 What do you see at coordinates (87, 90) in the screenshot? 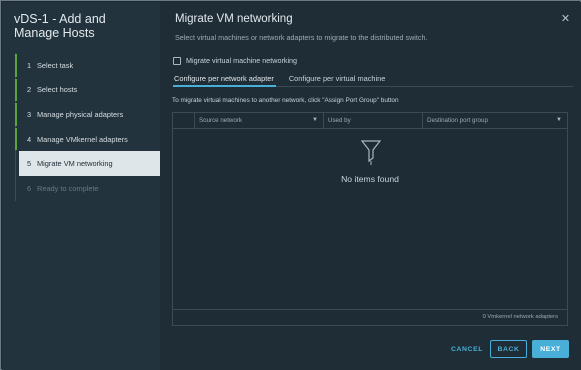
I see `step-select-hosts: 2 Select hosts` at bounding box center [87, 90].